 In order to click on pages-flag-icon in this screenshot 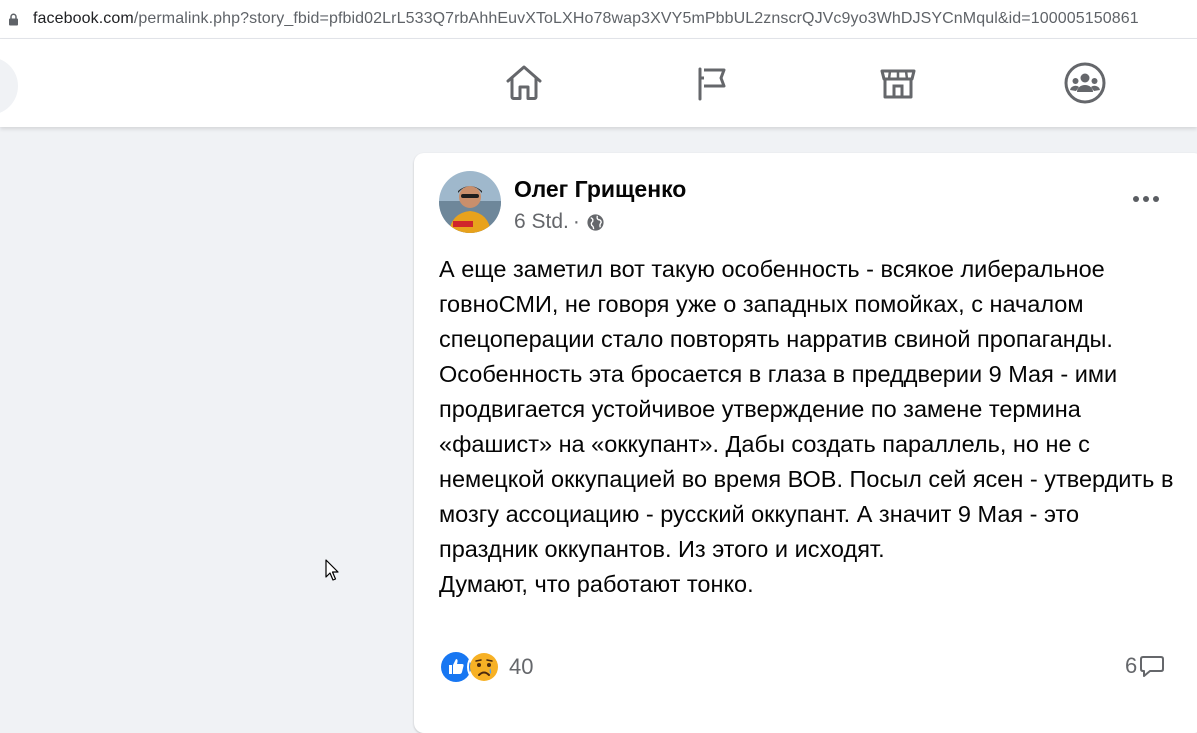, I will do `click(712, 84)`.